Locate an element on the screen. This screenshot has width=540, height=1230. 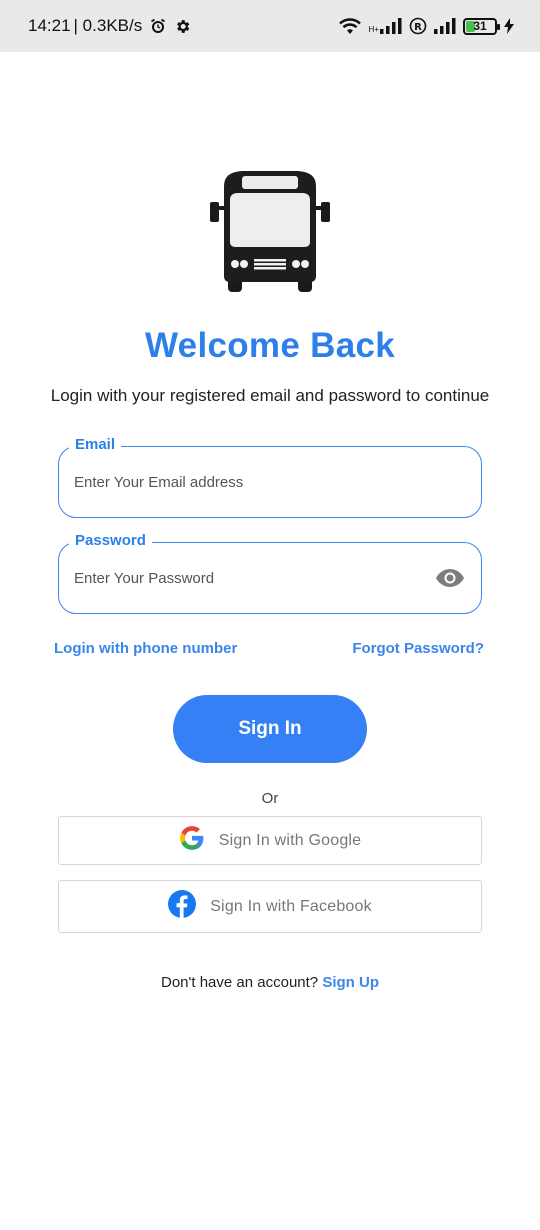
or-divider-text: Or is located at coordinates (270, 798).